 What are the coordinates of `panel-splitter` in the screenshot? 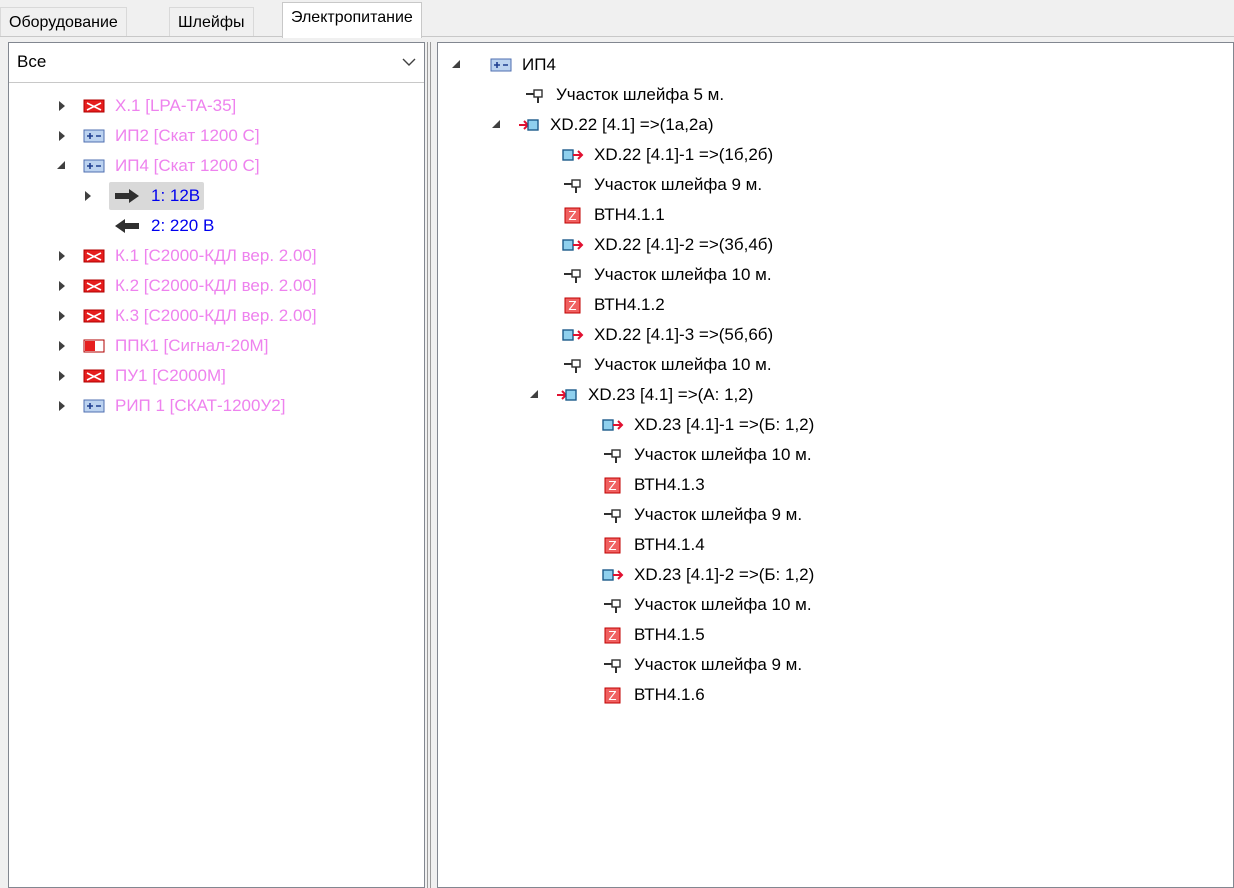 It's located at (429, 465).